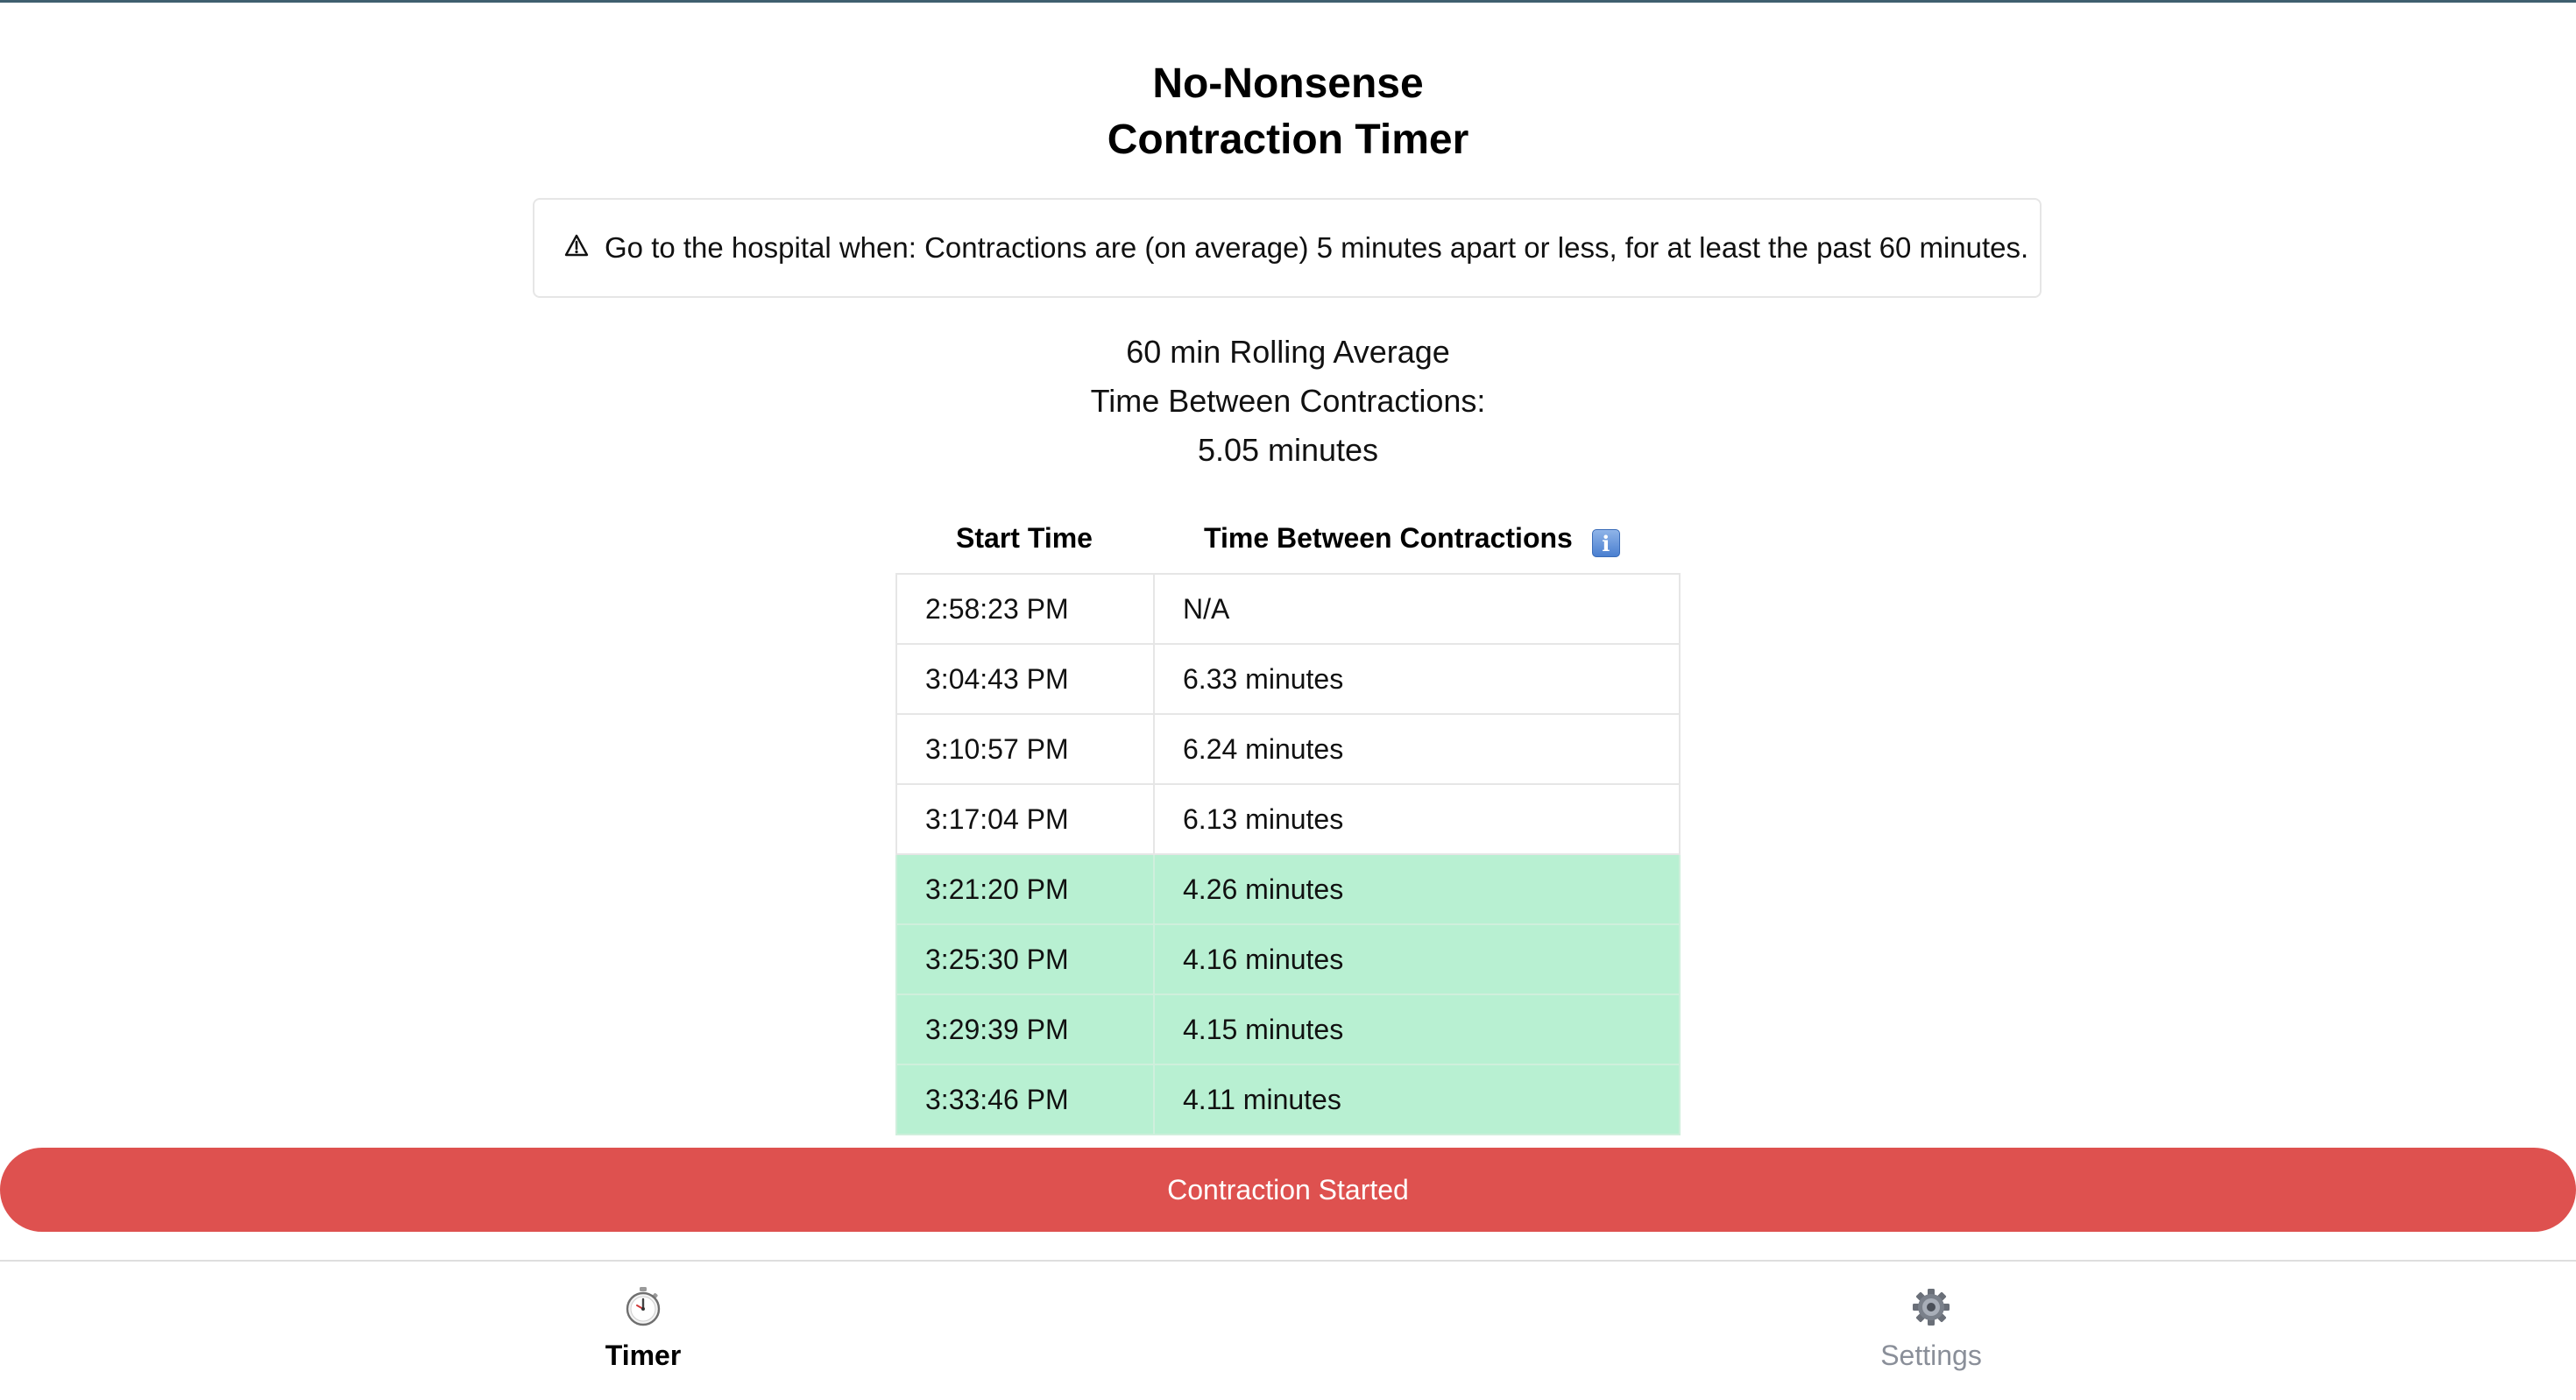 The width and height of the screenshot is (2576, 1400). I want to click on average-value: 5.05 minutes, so click(1288, 450).